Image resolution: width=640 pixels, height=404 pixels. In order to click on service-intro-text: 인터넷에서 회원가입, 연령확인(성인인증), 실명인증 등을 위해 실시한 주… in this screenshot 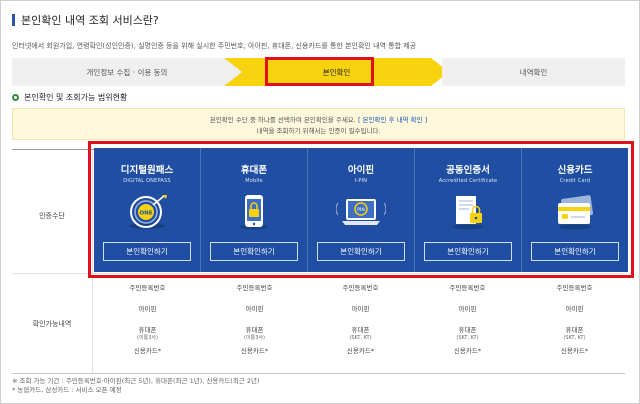, I will do `click(214, 46)`.